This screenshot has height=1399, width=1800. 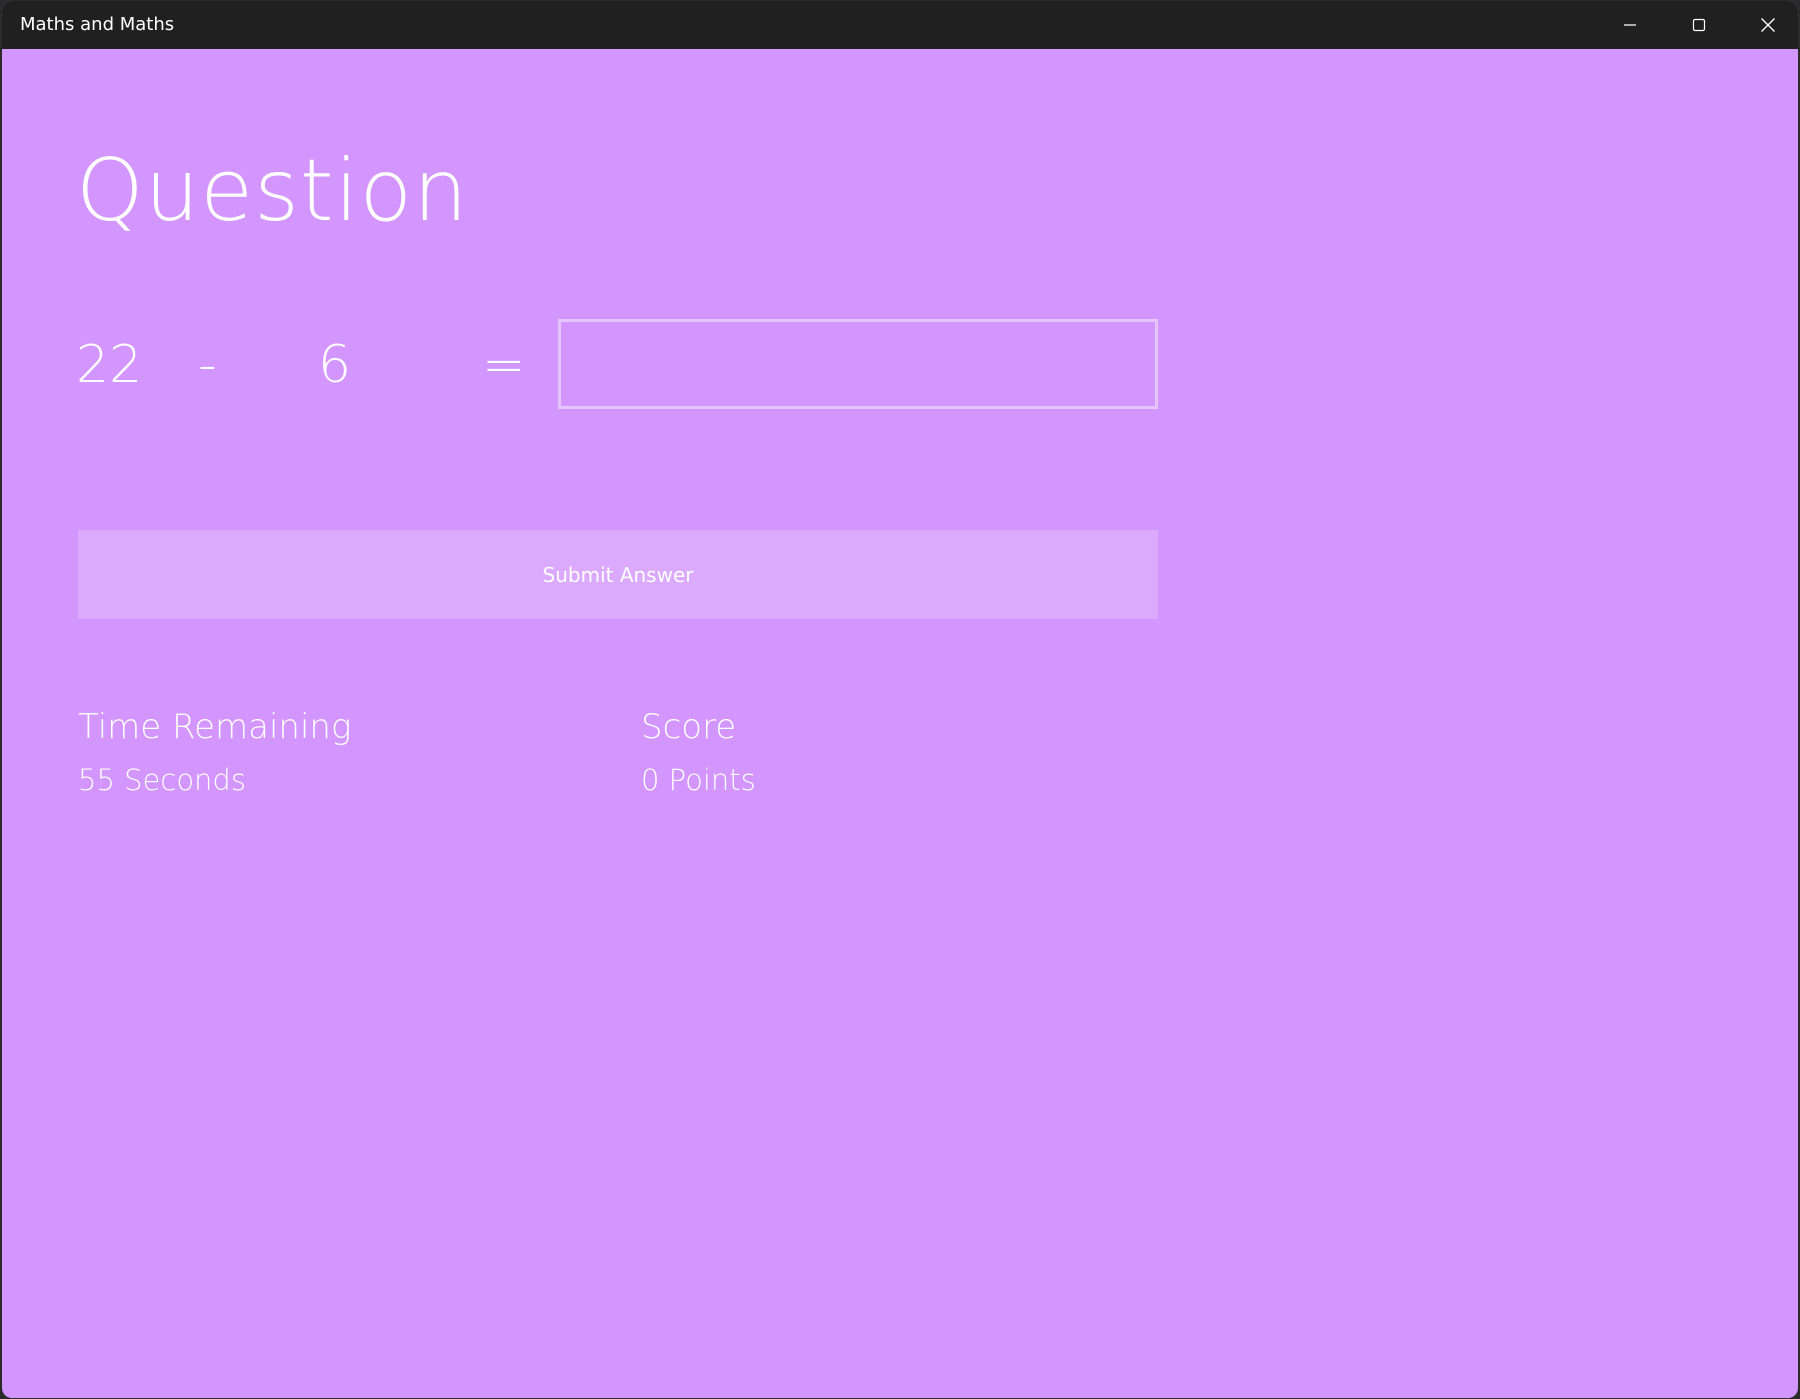 I want to click on window-title: Maths and Maths, so click(x=97, y=24).